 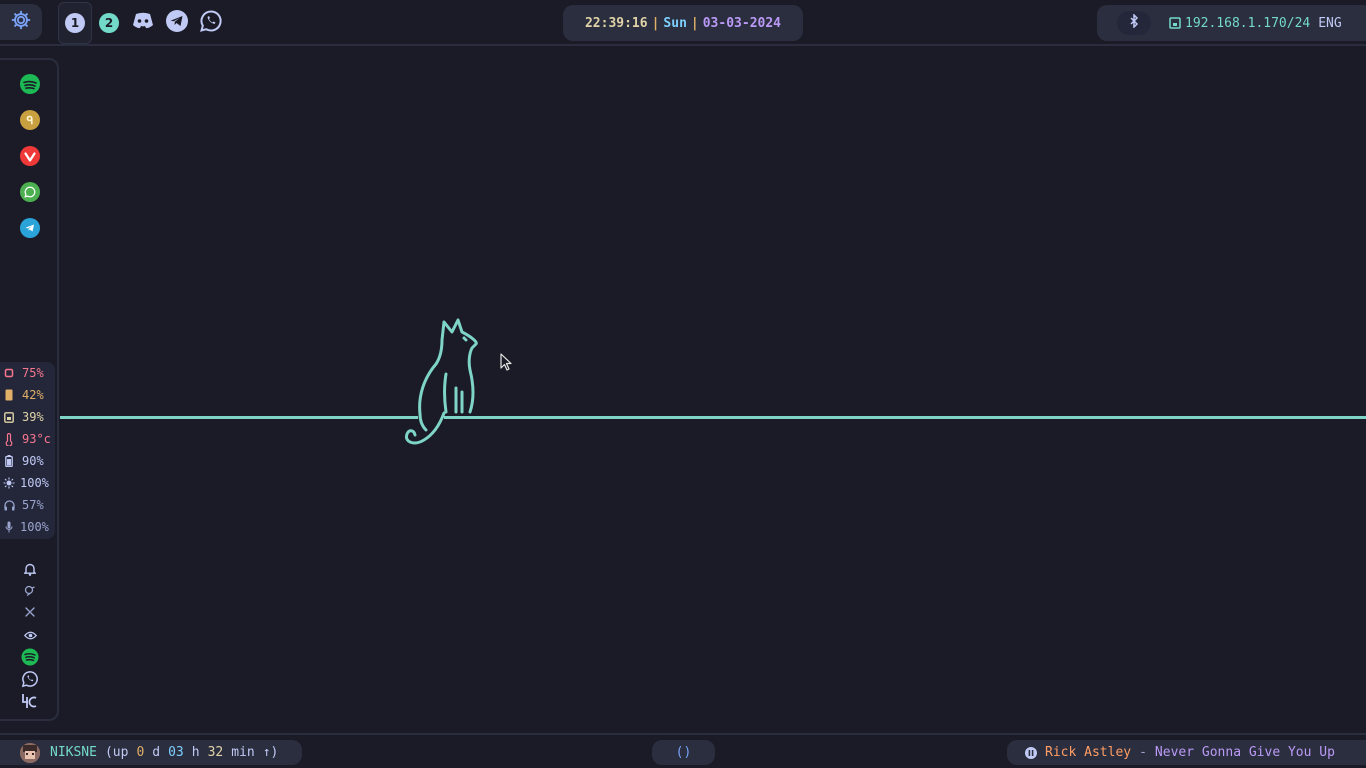 I want to click on bluetooth-icon, so click(x=1134, y=22).